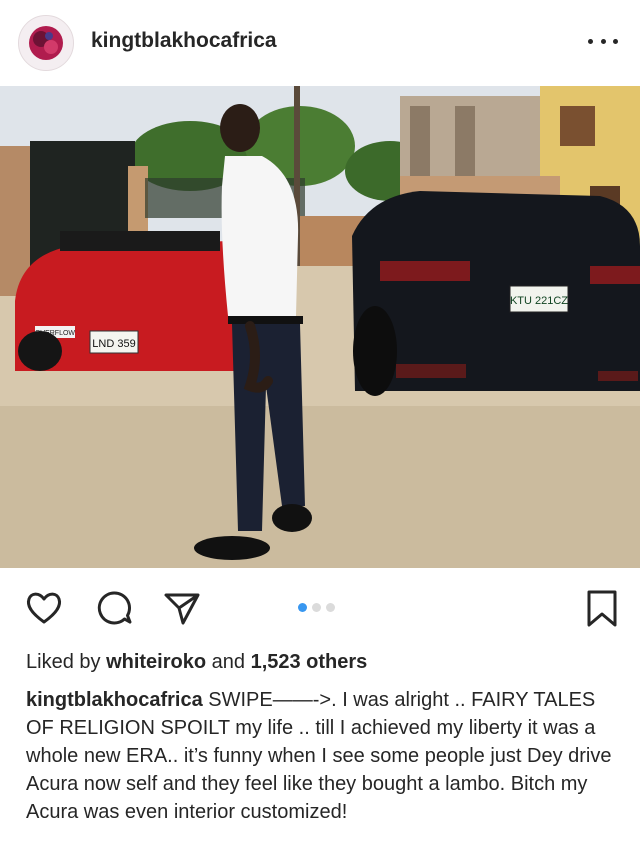 The image size is (640, 847). I want to click on likes-middle: and, so click(228, 662).